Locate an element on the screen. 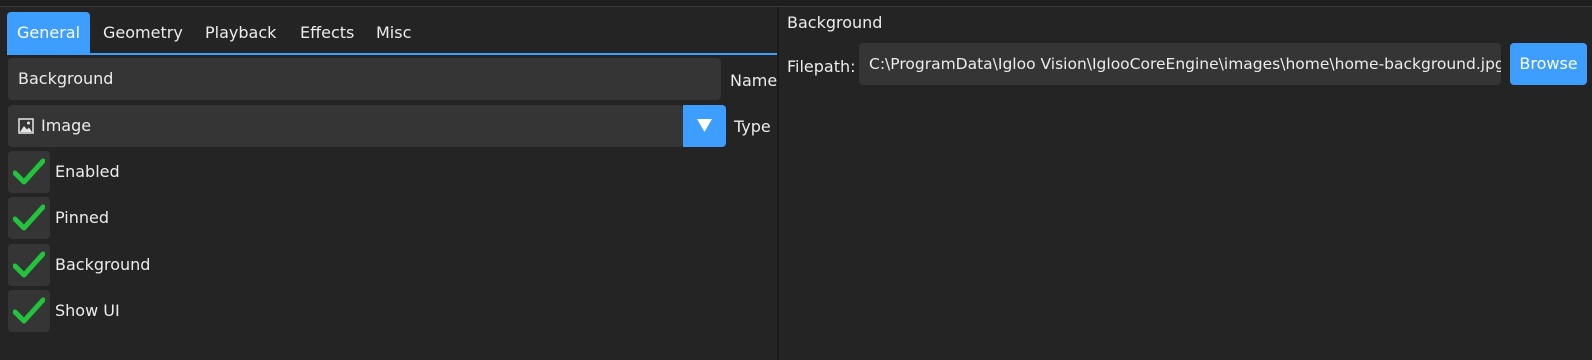 The image size is (1592, 360). enabled-label: Enabled is located at coordinates (87, 171).